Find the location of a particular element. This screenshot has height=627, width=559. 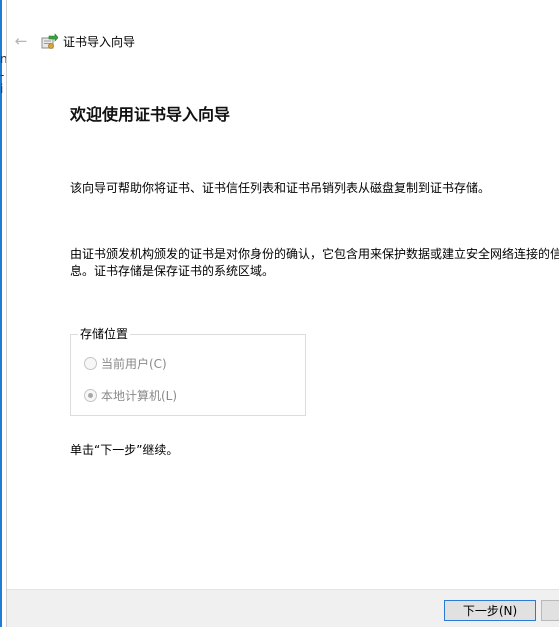

radio-current-user: 当前用户(C) is located at coordinates (125, 363).